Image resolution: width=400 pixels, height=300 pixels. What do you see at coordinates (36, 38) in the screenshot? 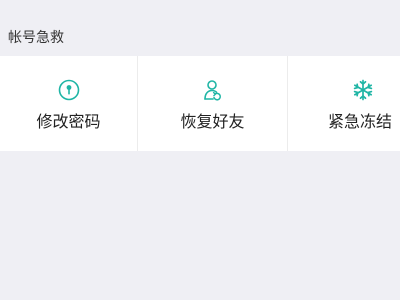
I see `section-title: 帐号急救` at bounding box center [36, 38].